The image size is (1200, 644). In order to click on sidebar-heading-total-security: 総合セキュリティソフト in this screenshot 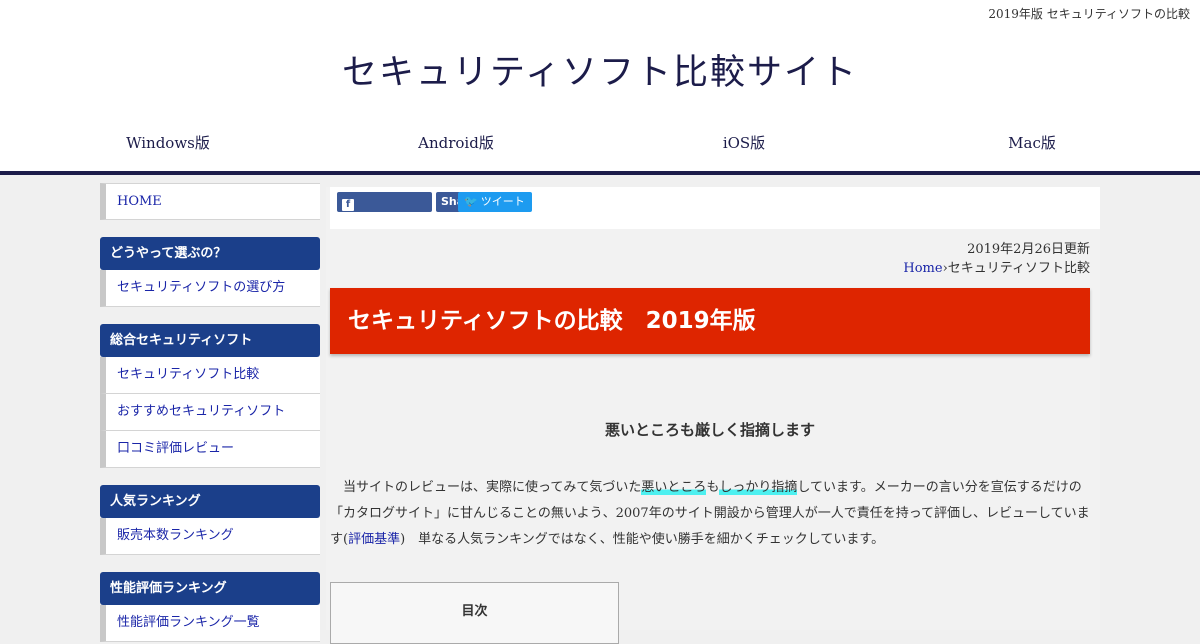, I will do `click(210, 340)`.